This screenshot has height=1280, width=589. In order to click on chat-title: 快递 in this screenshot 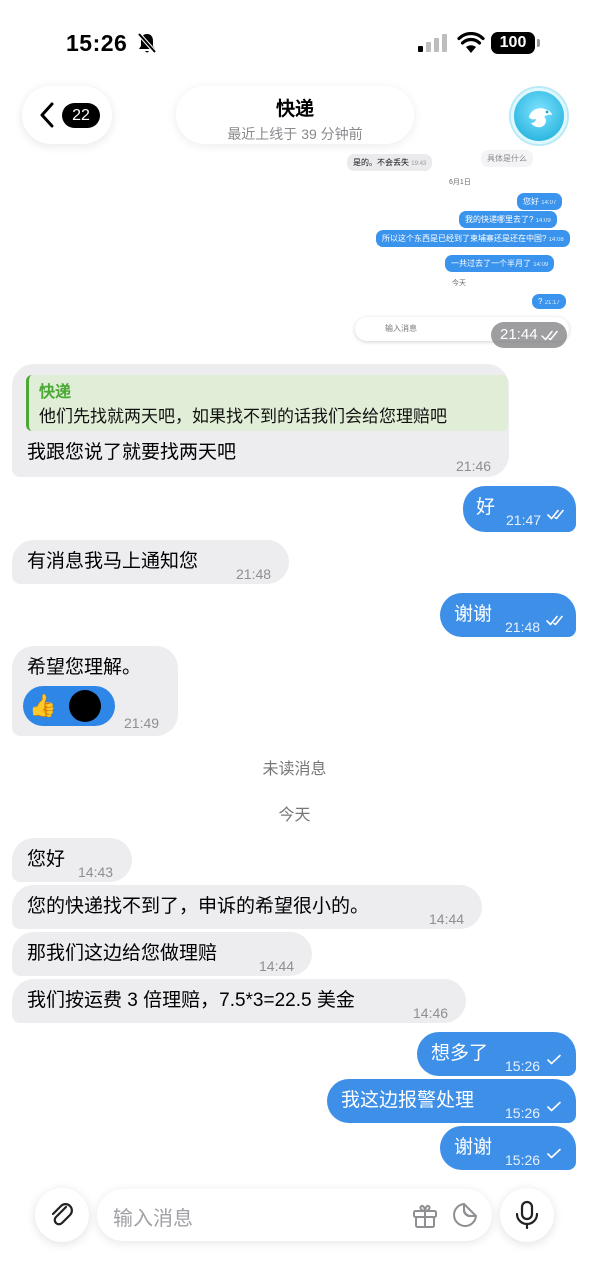, I will do `click(294, 109)`.